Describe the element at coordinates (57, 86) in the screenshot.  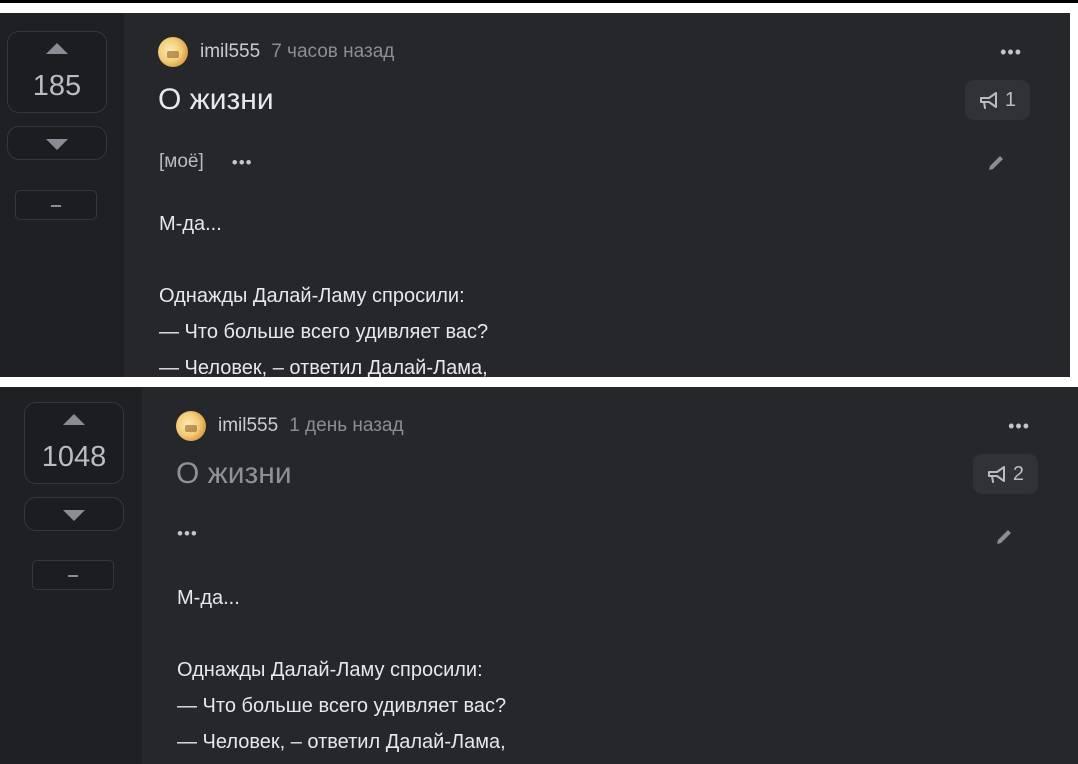
I see `rating-score: 185` at that location.